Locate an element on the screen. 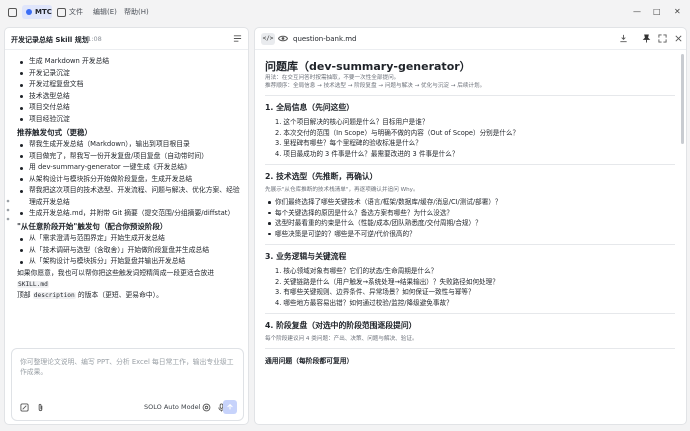  minimize-button: — is located at coordinates (637, 11).